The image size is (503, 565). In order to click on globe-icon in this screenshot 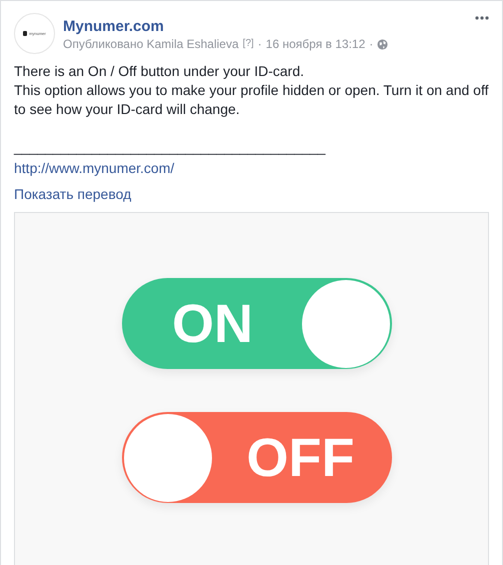, I will do `click(382, 44)`.